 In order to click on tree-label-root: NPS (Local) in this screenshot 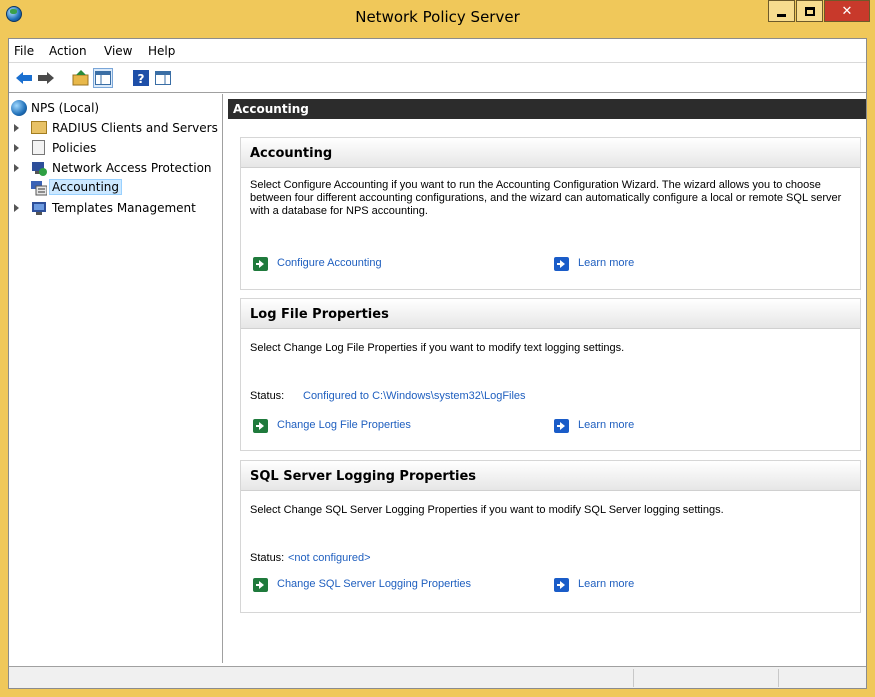, I will do `click(65, 108)`.